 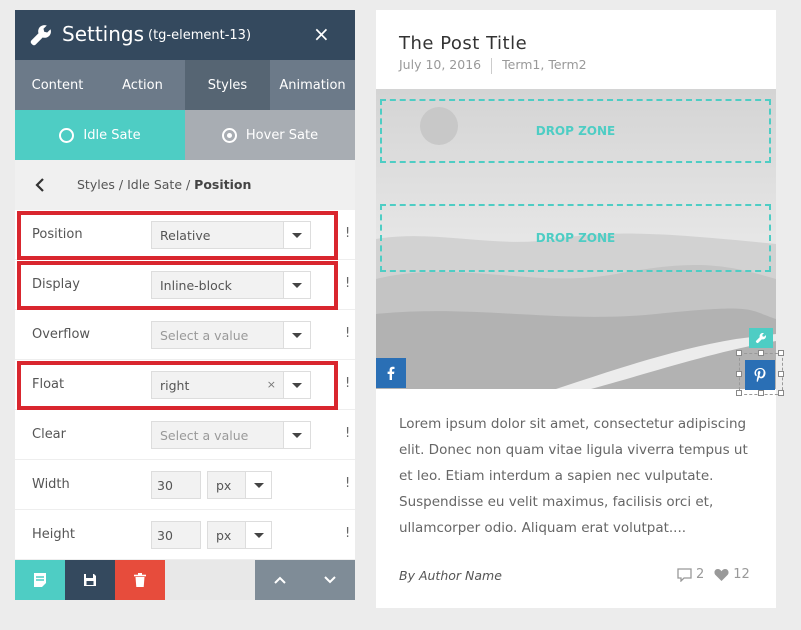 What do you see at coordinates (231, 385) in the screenshot?
I see `float-select: right ×` at bounding box center [231, 385].